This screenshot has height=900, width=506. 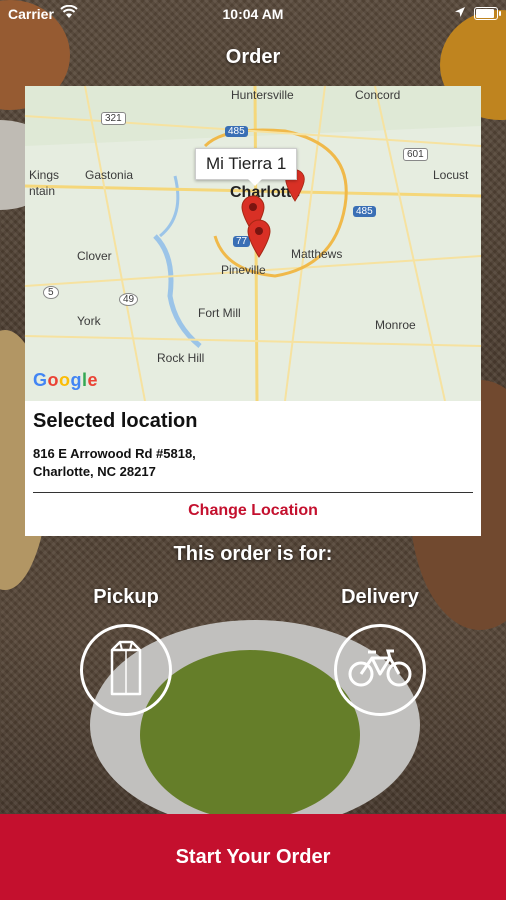 I want to click on delivery-button, so click(x=380, y=670).